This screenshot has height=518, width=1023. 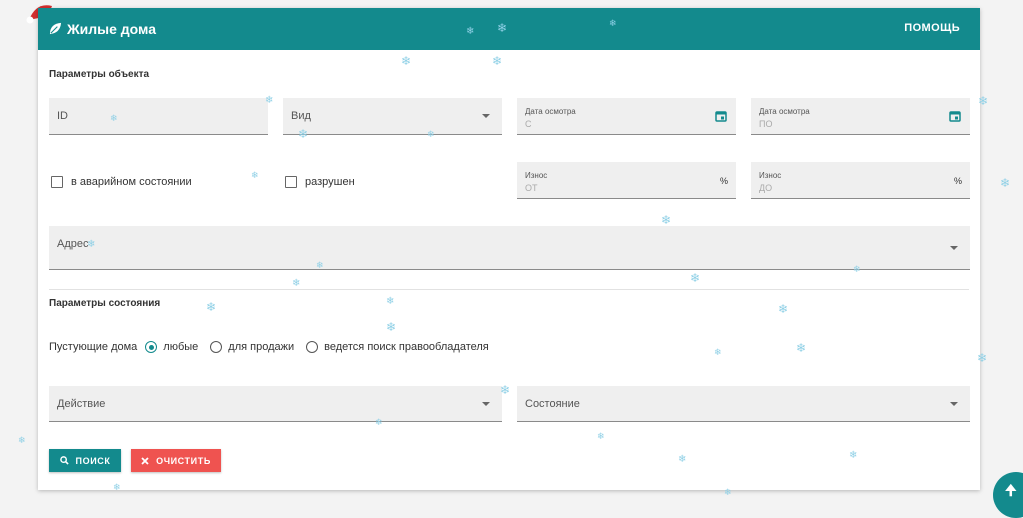 What do you see at coordinates (64, 460) in the screenshot?
I see `search-icon` at bounding box center [64, 460].